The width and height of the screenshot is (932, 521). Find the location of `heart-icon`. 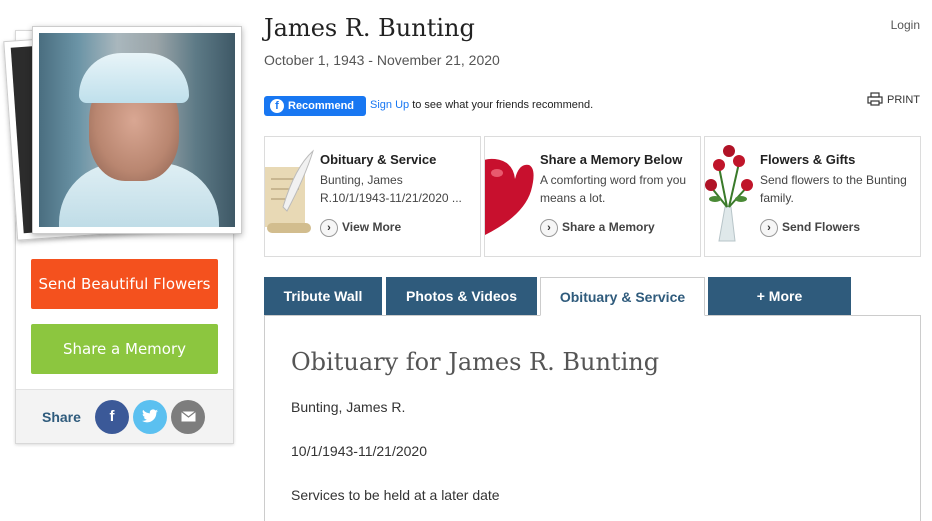

heart-icon is located at coordinates (509, 196).